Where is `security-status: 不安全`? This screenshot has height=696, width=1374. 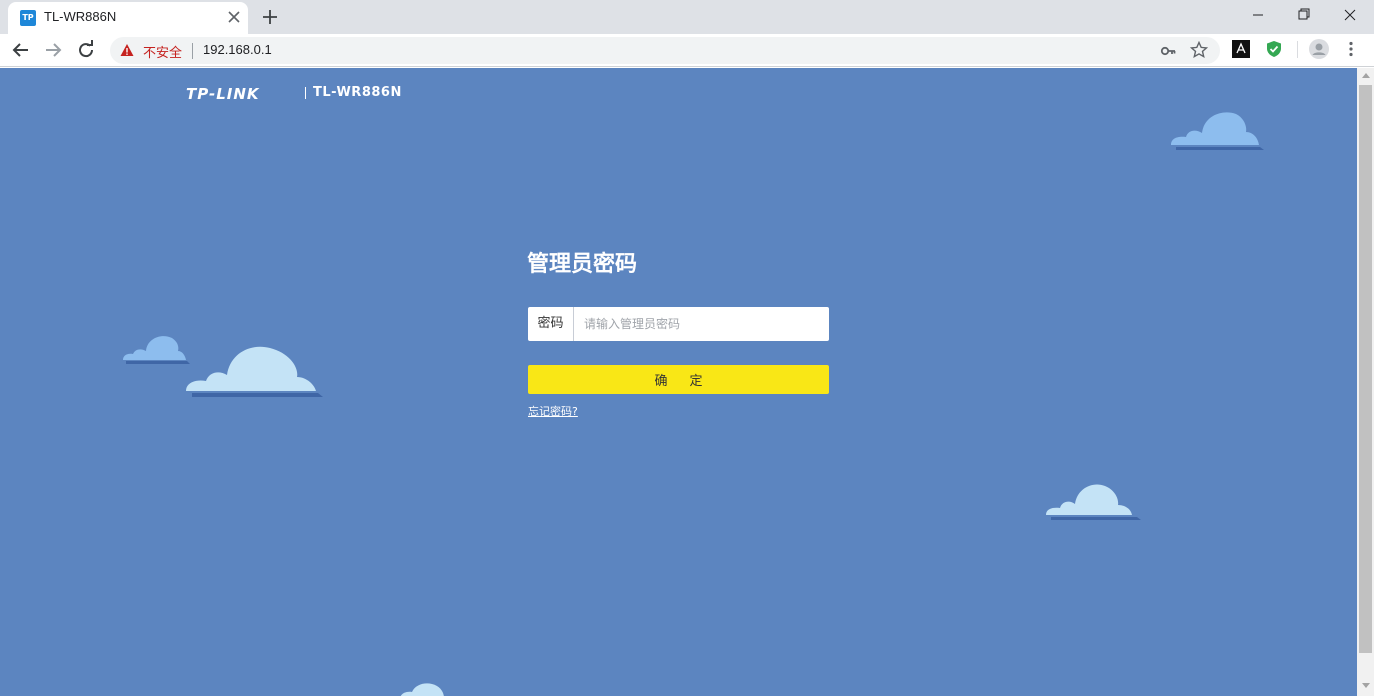
security-status: 不安全 is located at coordinates (162, 51).